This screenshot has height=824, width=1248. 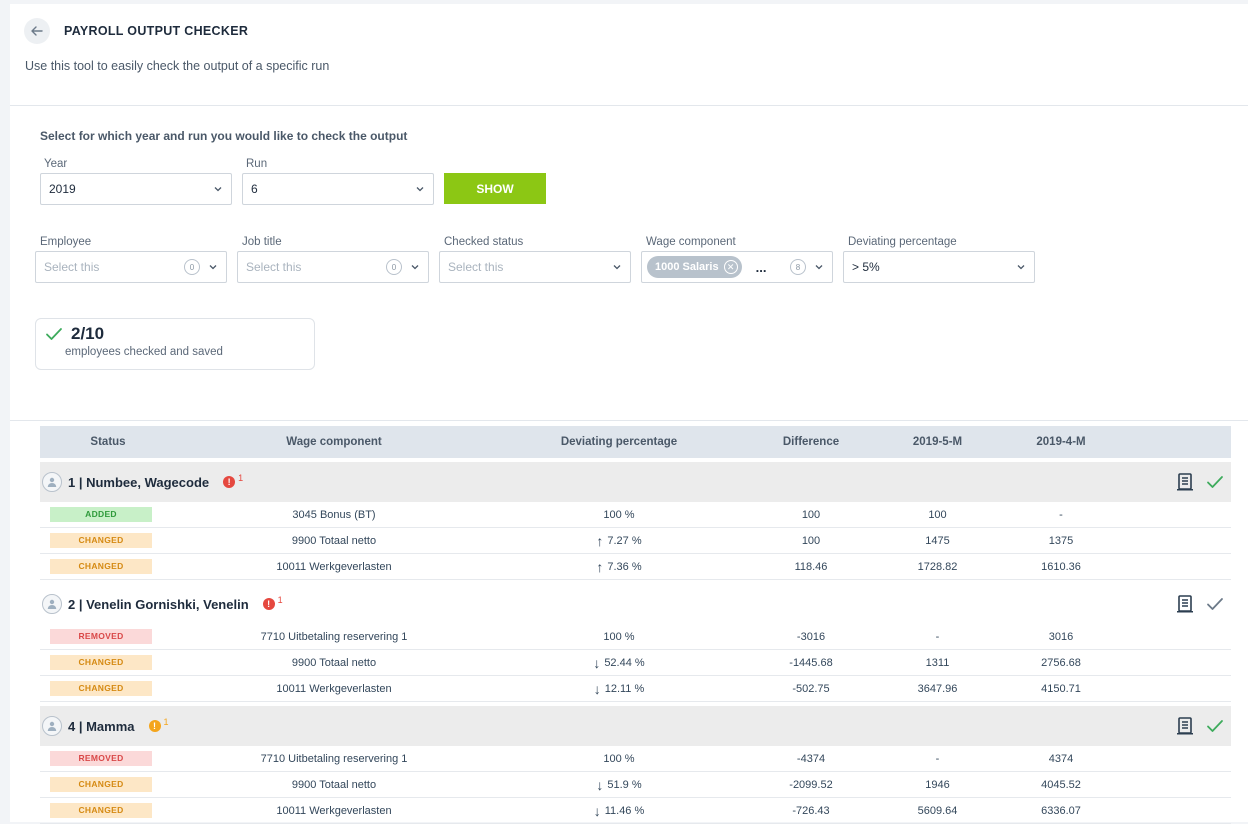 What do you see at coordinates (866, 267) in the screenshot?
I see `deviating-percentage-value: > 5%` at bounding box center [866, 267].